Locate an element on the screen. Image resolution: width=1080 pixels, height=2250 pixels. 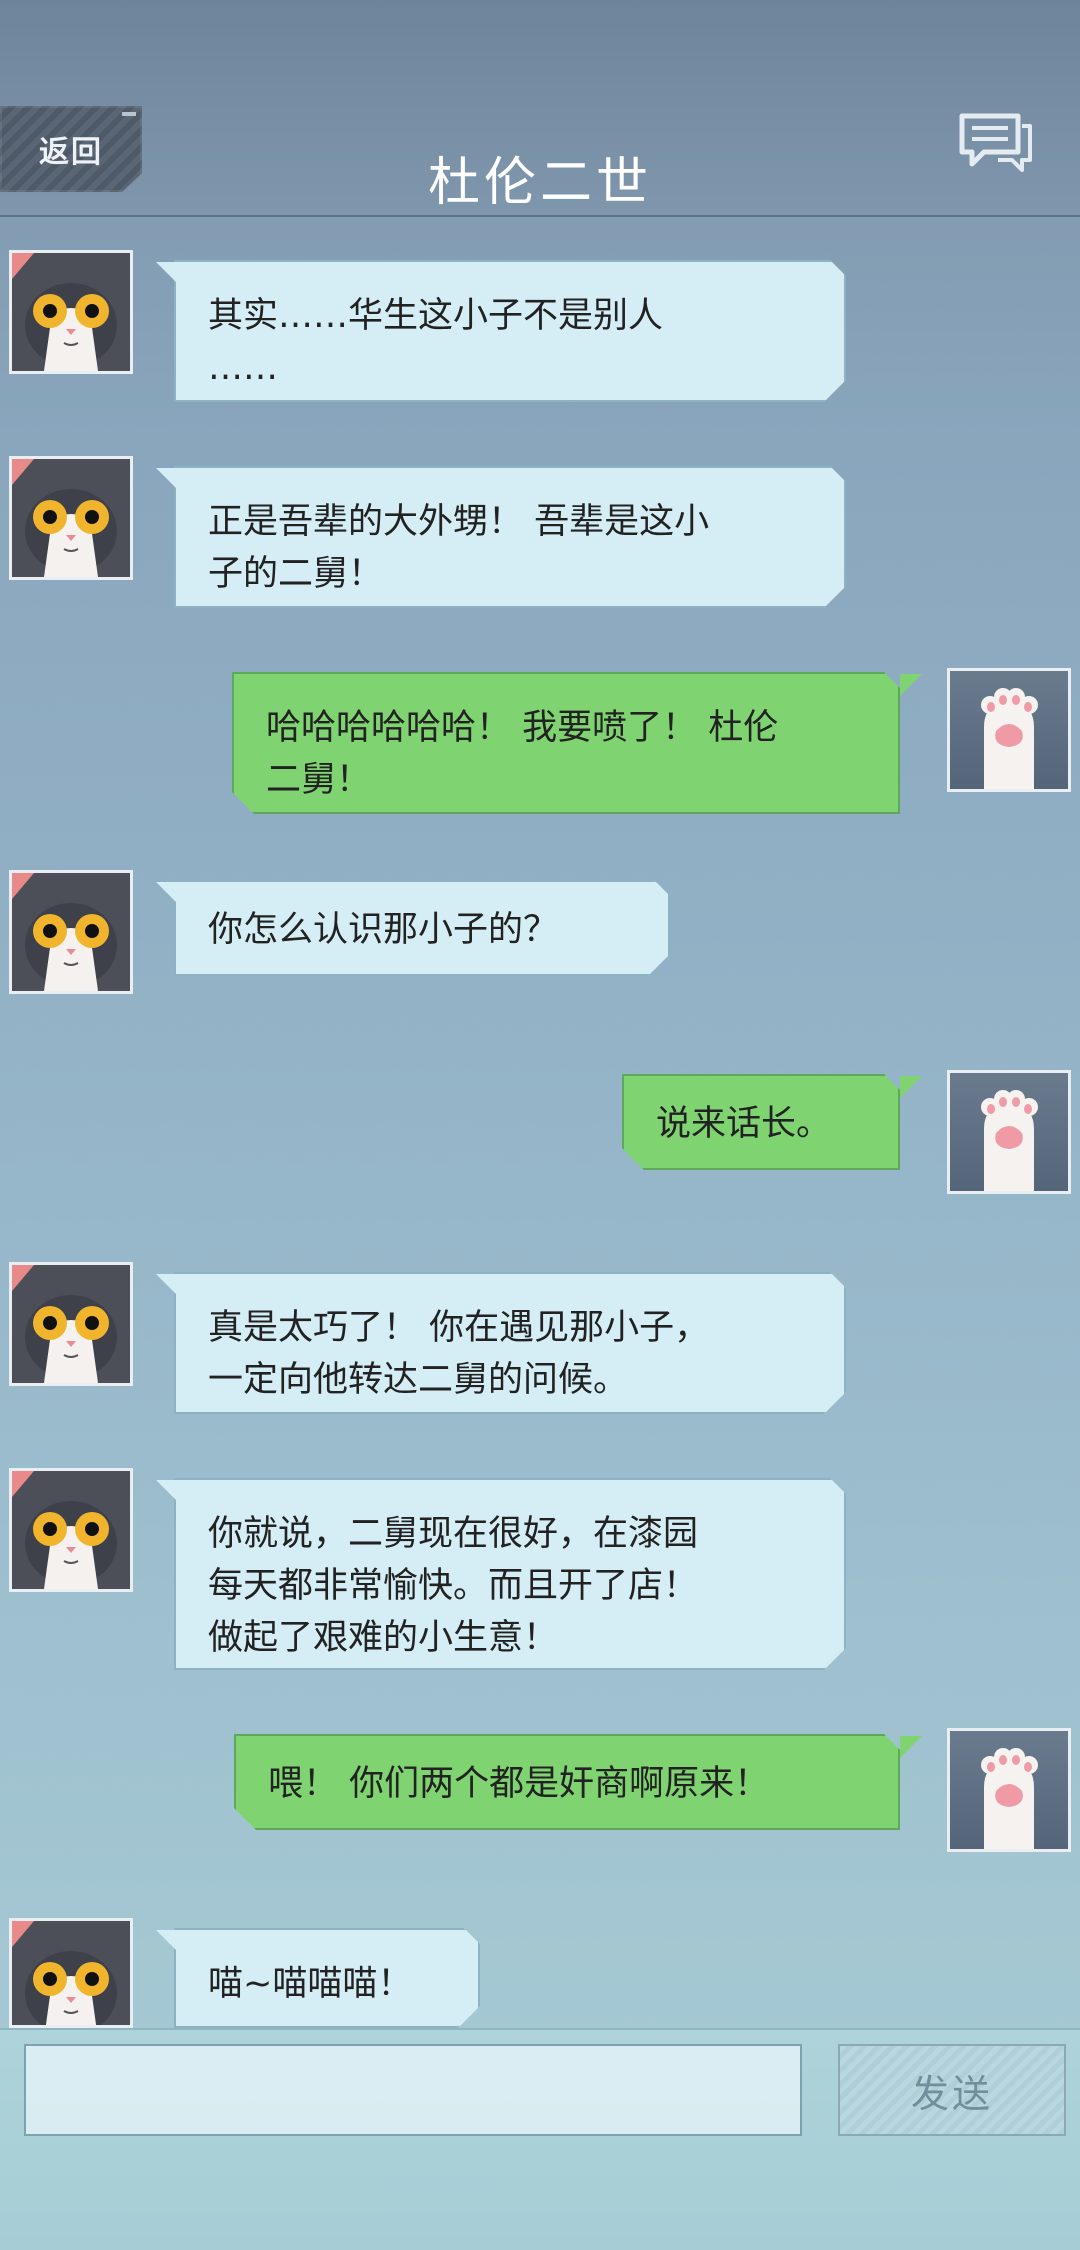
message-composer: 发送 is located at coordinates (540, 2139).